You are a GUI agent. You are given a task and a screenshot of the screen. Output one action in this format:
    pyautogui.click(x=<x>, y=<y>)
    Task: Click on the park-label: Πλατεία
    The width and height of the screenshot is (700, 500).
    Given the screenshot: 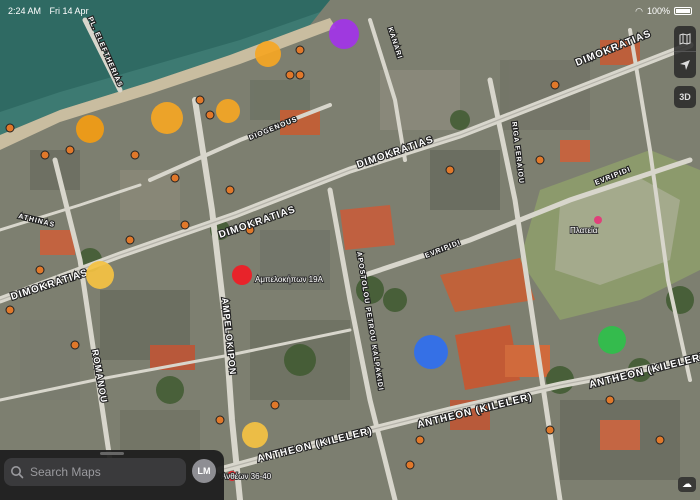 What is the action you would take?
    pyautogui.click(x=584, y=230)
    